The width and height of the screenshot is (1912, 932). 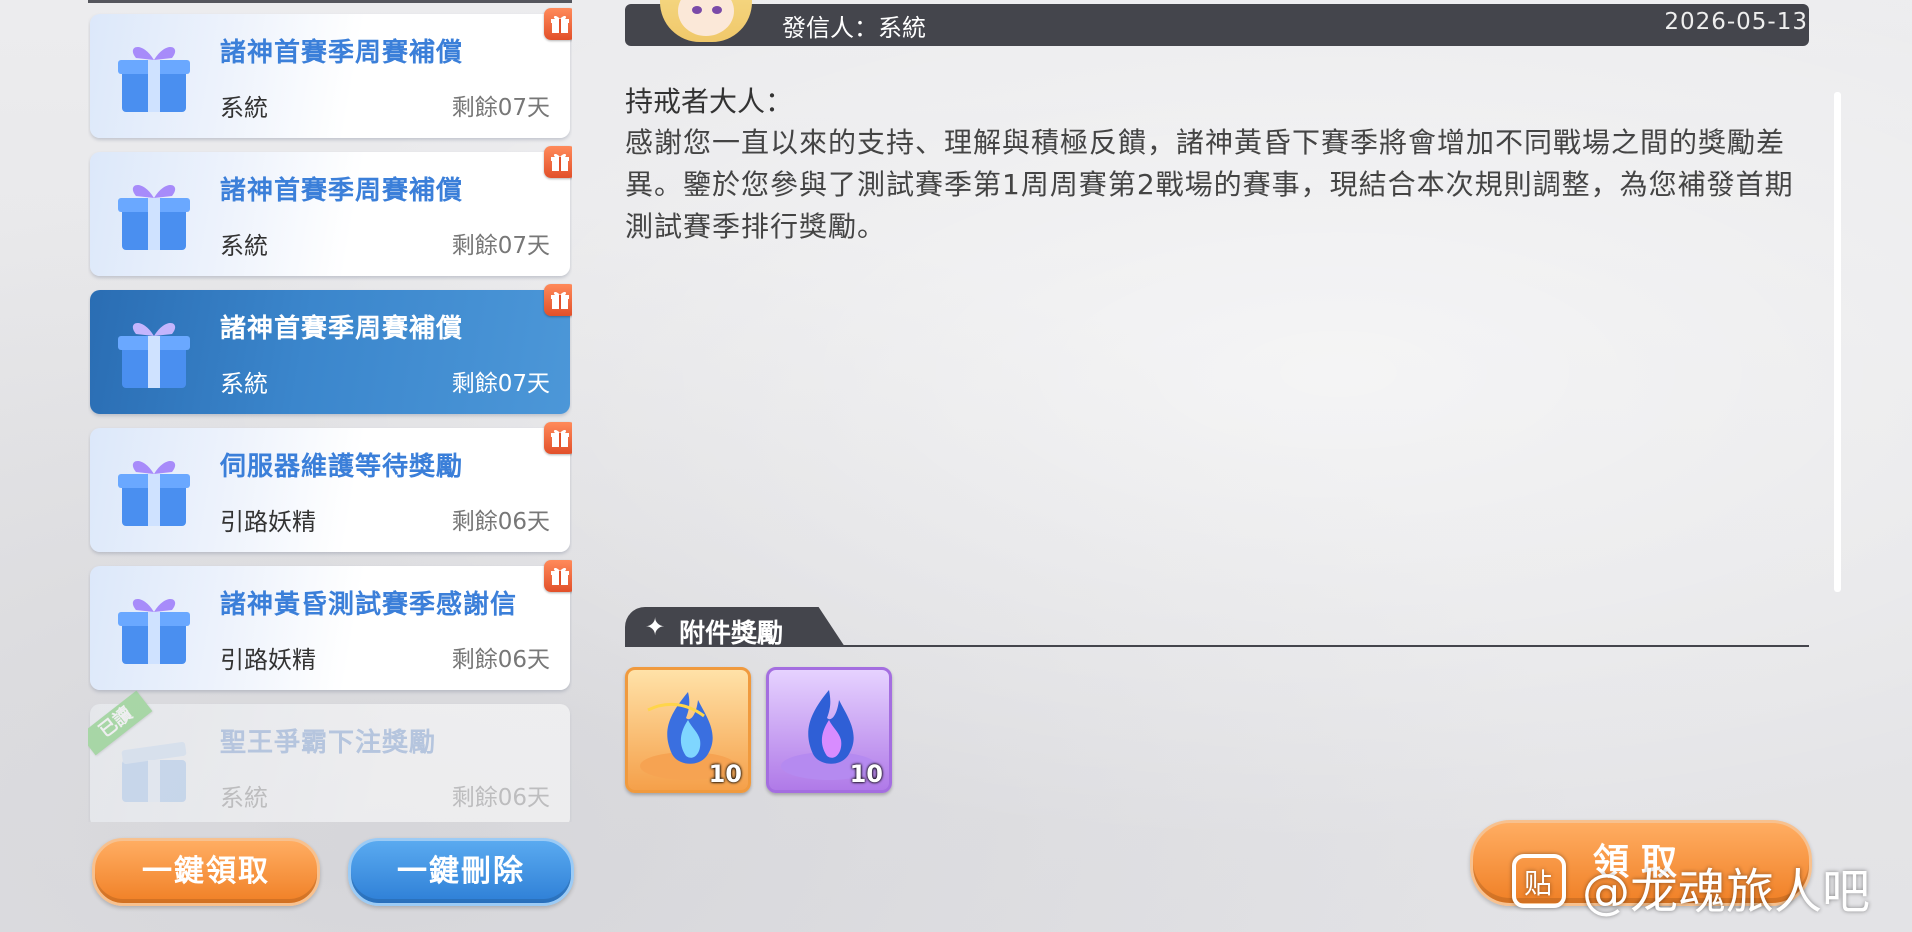 I want to click on mail-item-read: 已讀 聖王爭霸下注獎勵 系統 剩餘06天, so click(x=329, y=756).